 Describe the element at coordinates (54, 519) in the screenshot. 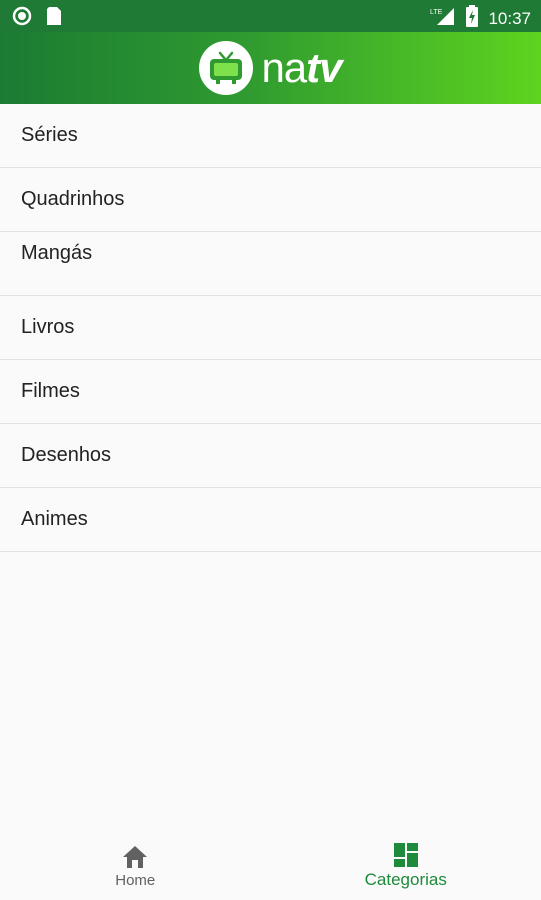

I see `category-label: Animes` at that location.